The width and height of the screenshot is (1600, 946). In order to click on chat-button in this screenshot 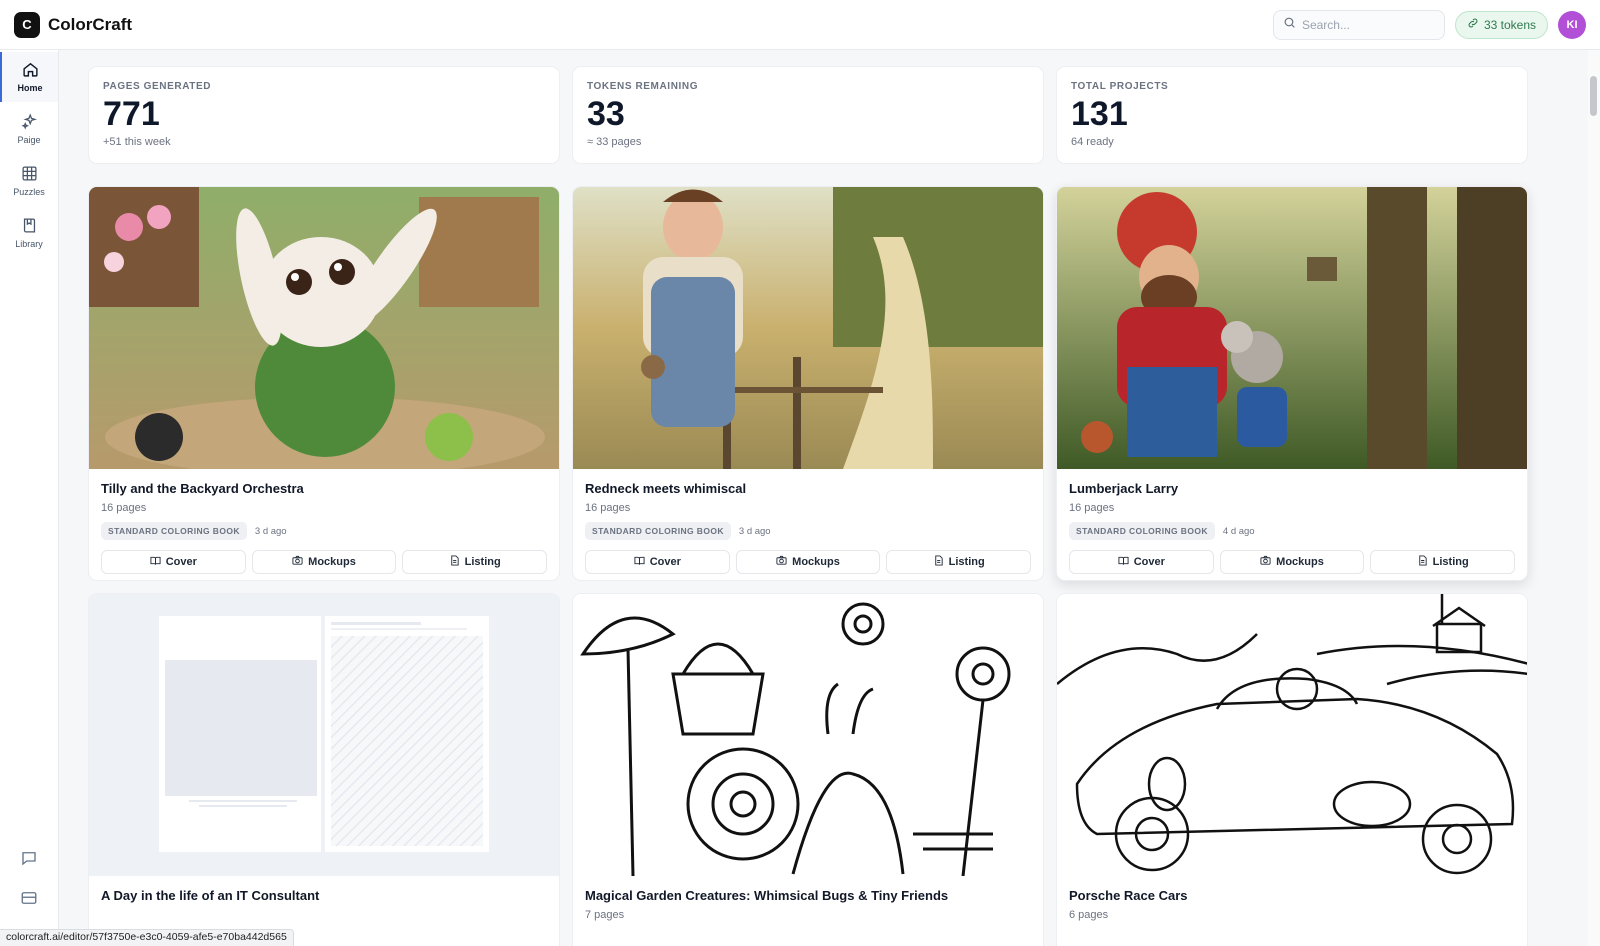, I will do `click(29, 860)`.